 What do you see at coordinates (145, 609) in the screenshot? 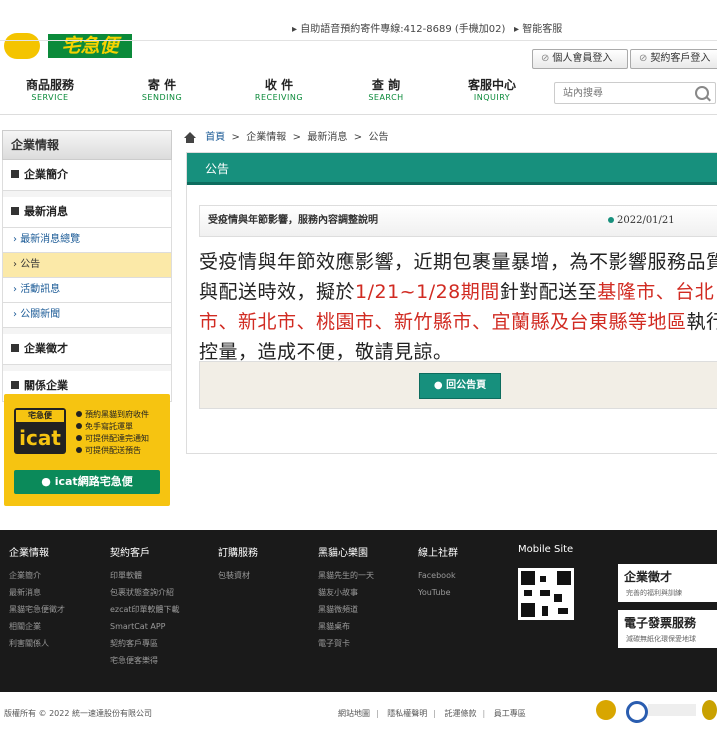
I see `footer-link: ezcat印單軟體下載` at bounding box center [145, 609].